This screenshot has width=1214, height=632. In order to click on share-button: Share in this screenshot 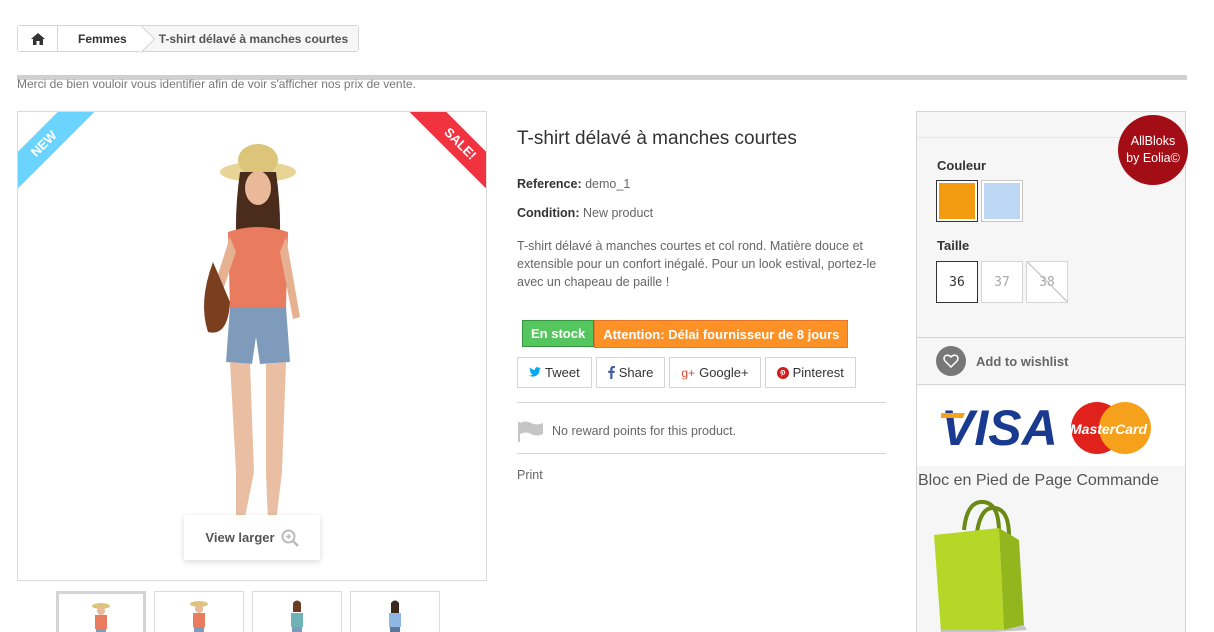, I will do `click(630, 372)`.